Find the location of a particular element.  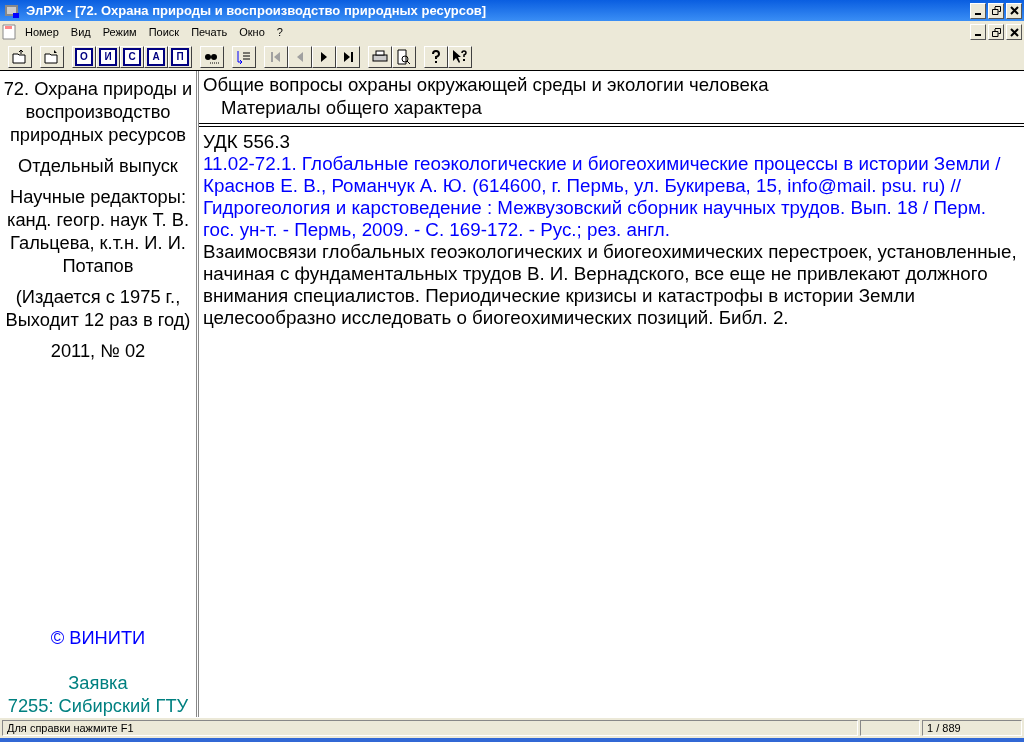

issue-number: 2011, № 02 is located at coordinates (98, 350).